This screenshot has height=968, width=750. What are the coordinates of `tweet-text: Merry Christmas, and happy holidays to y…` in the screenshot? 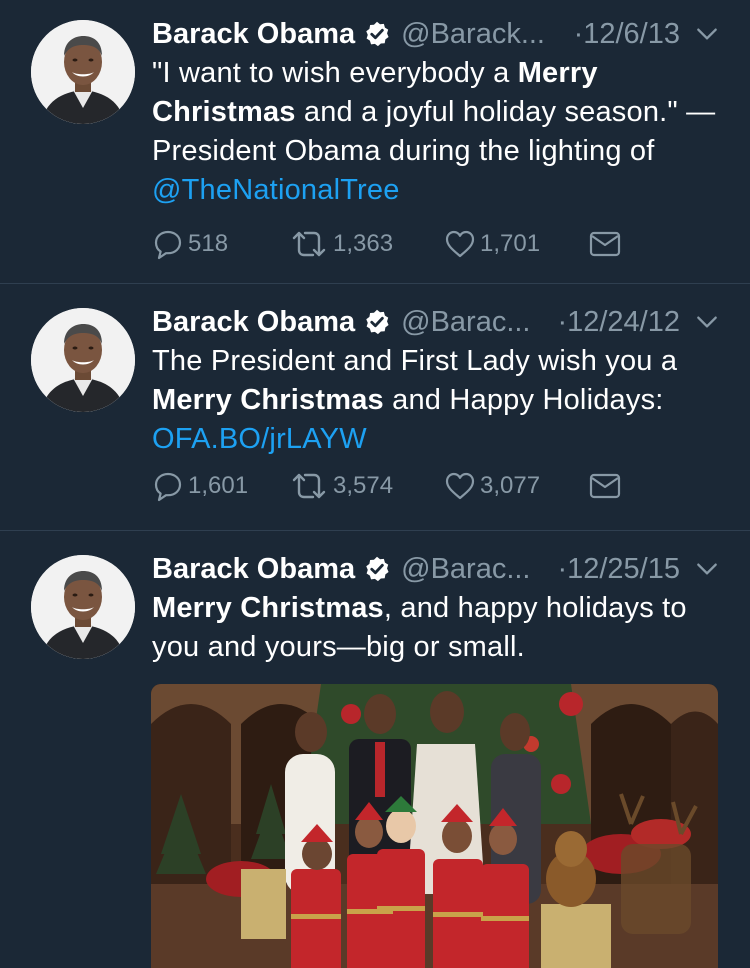 It's located at (436, 628).